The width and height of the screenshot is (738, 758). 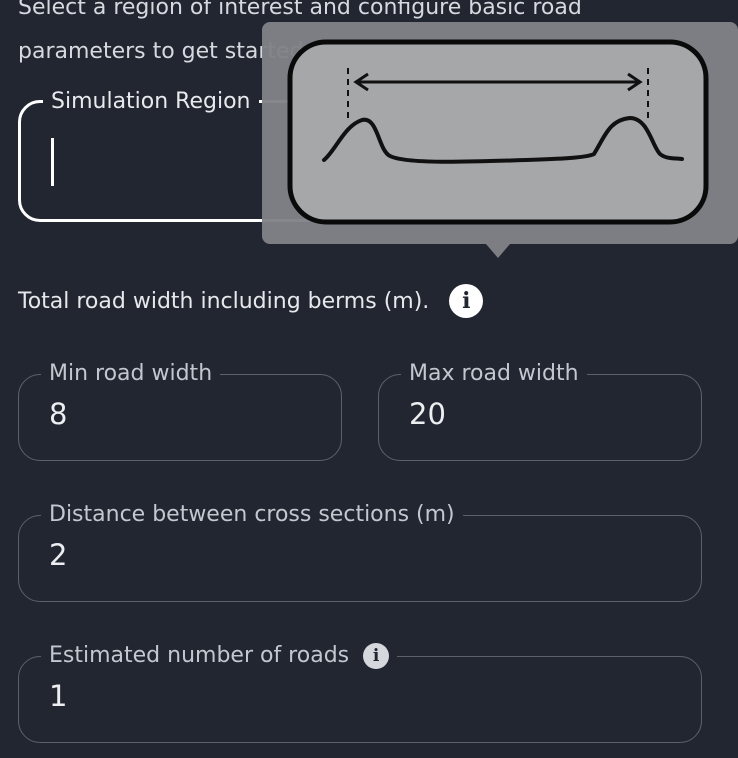 I want to click on min-road-width-label: Min road width, so click(x=131, y=374).